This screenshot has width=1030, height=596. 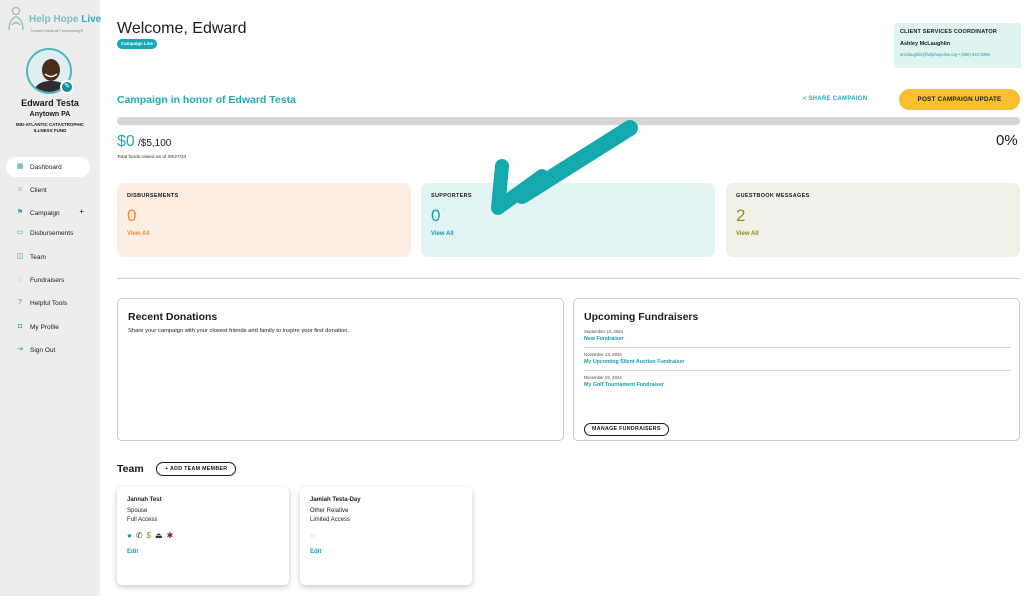 What do you see at coordinates (20, 349) in the screenshot?
I see `sign-out-icon: ⇥` at bounding box center [20, 349].